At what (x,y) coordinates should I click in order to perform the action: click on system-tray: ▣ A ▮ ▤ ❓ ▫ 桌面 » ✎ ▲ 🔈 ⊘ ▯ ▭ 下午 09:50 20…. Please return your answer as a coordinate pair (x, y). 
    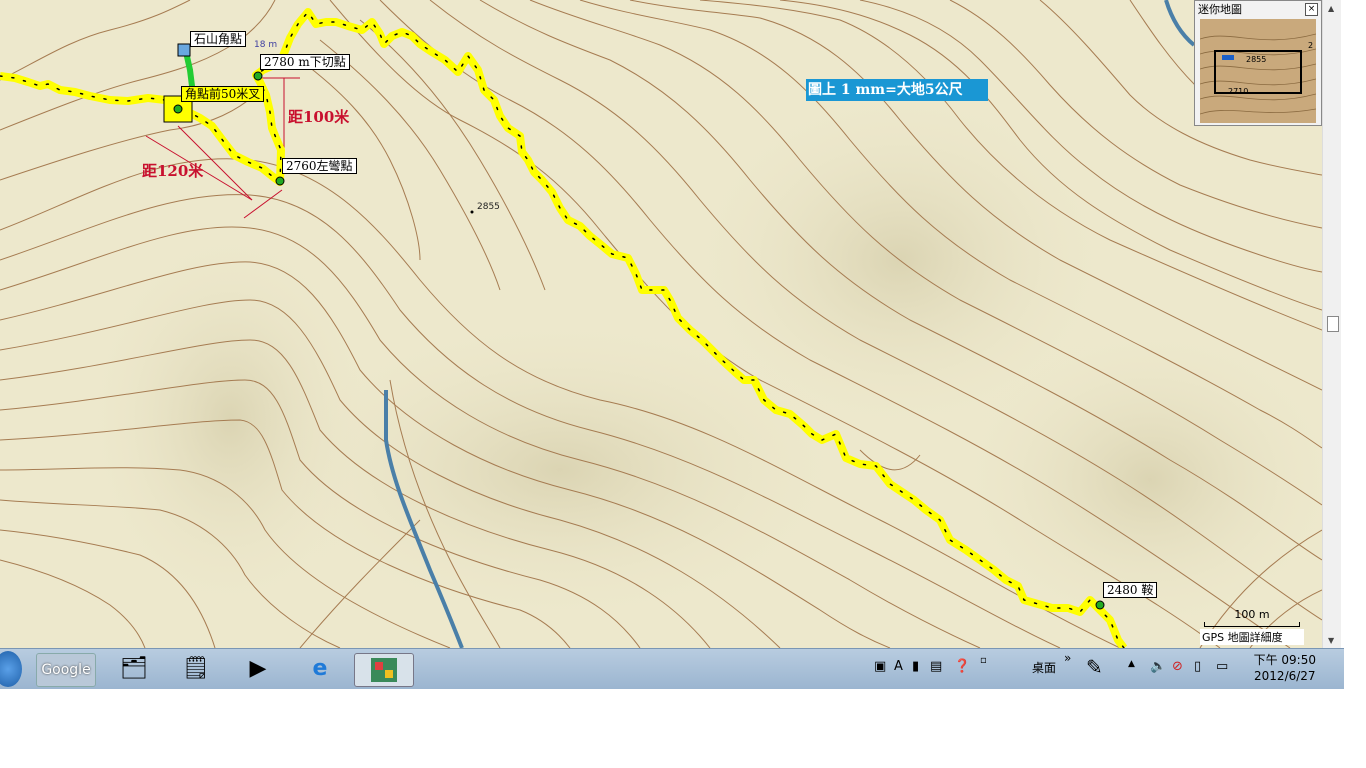
    Looking at the image, I should click on (1107, 669).